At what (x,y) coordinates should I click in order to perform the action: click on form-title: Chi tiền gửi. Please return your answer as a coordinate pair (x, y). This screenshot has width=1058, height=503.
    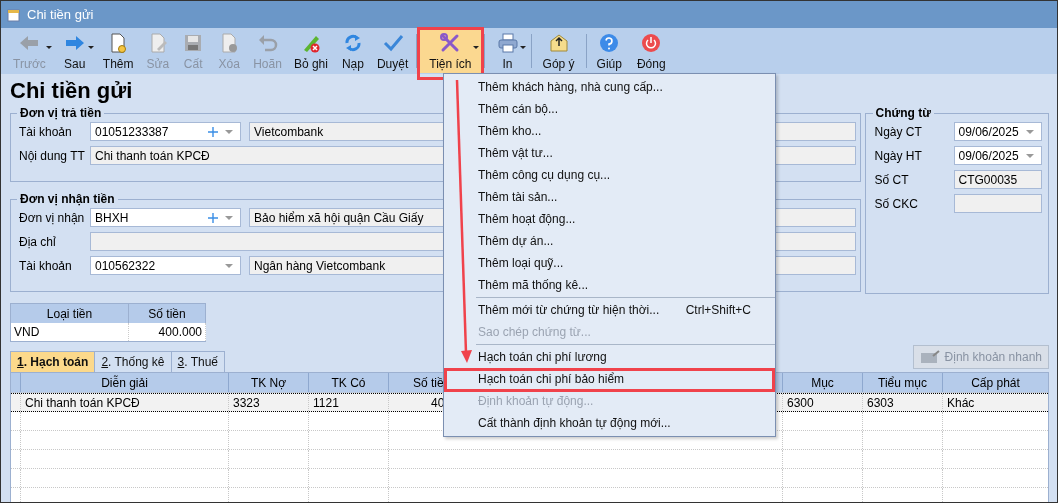
    Looking at the image, I should click on (71, 91).